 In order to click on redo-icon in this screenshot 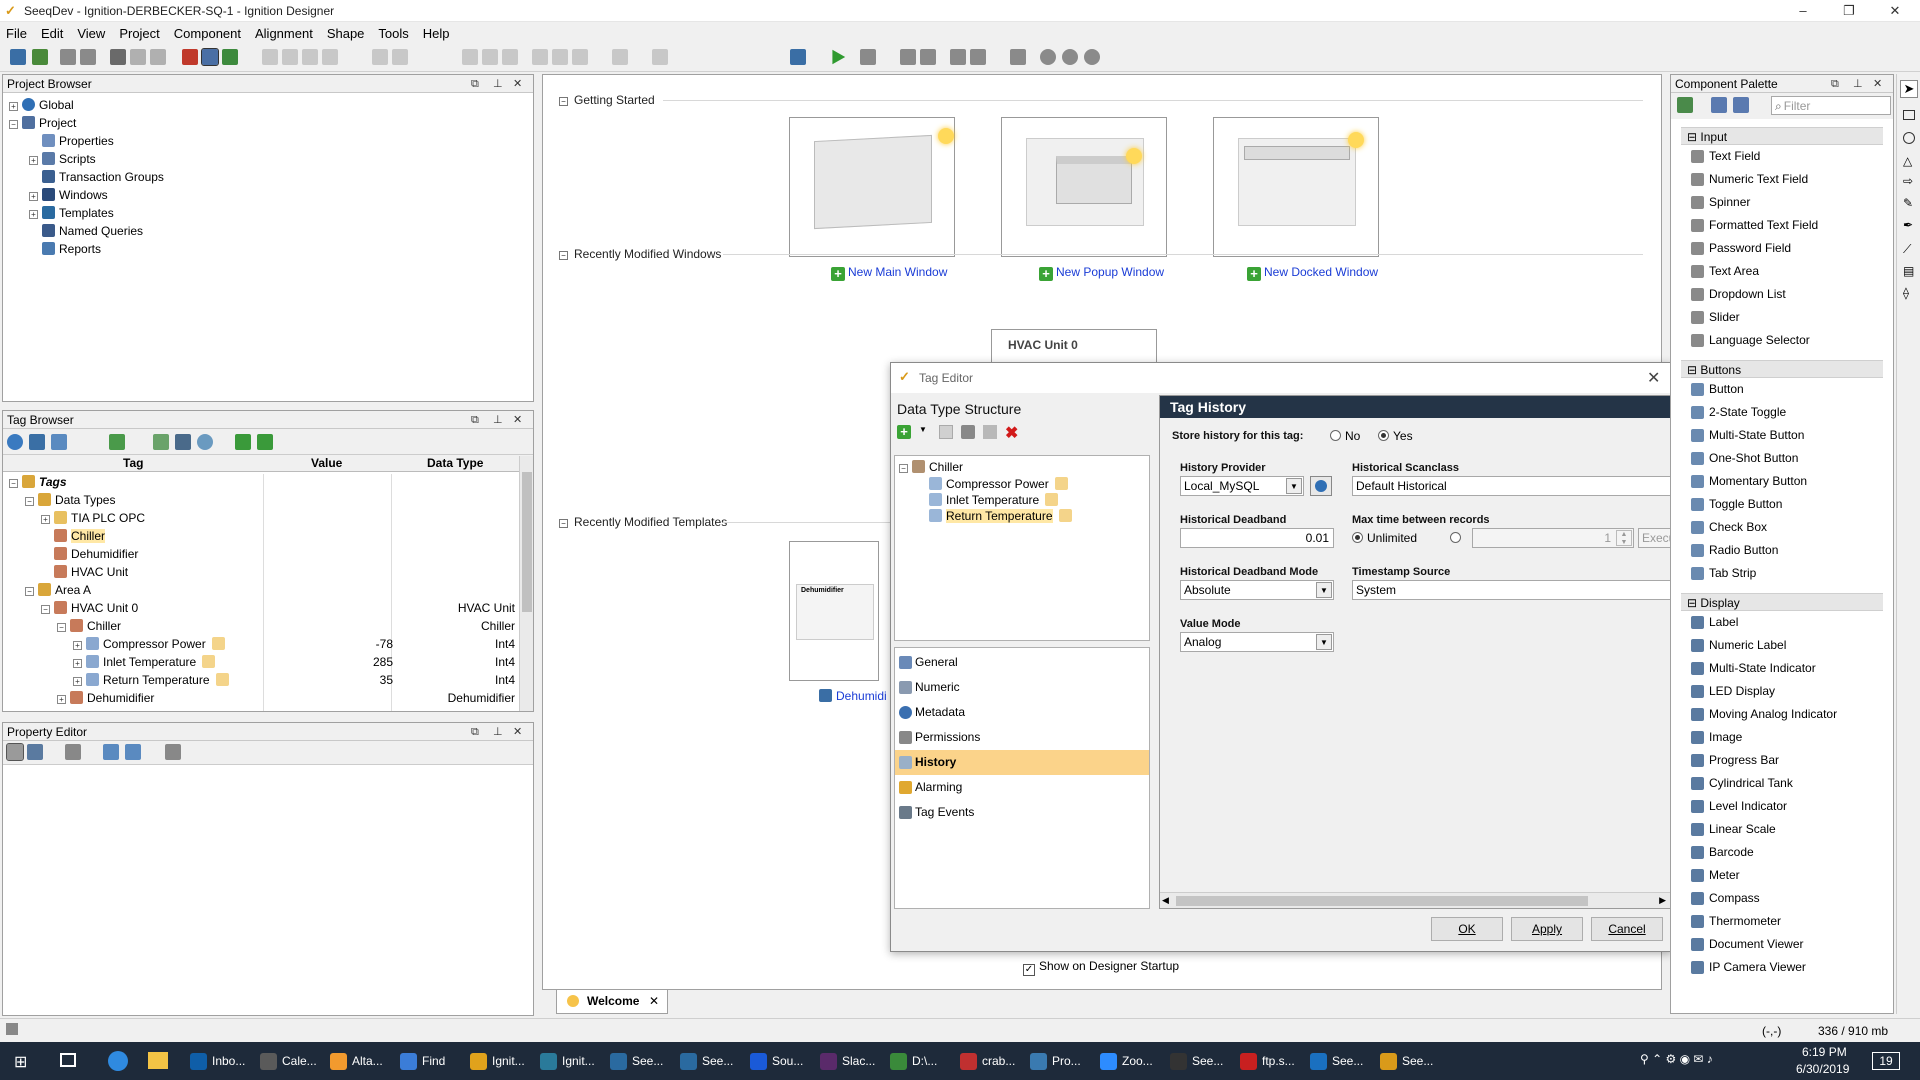, I will do `click(88, 57)`.